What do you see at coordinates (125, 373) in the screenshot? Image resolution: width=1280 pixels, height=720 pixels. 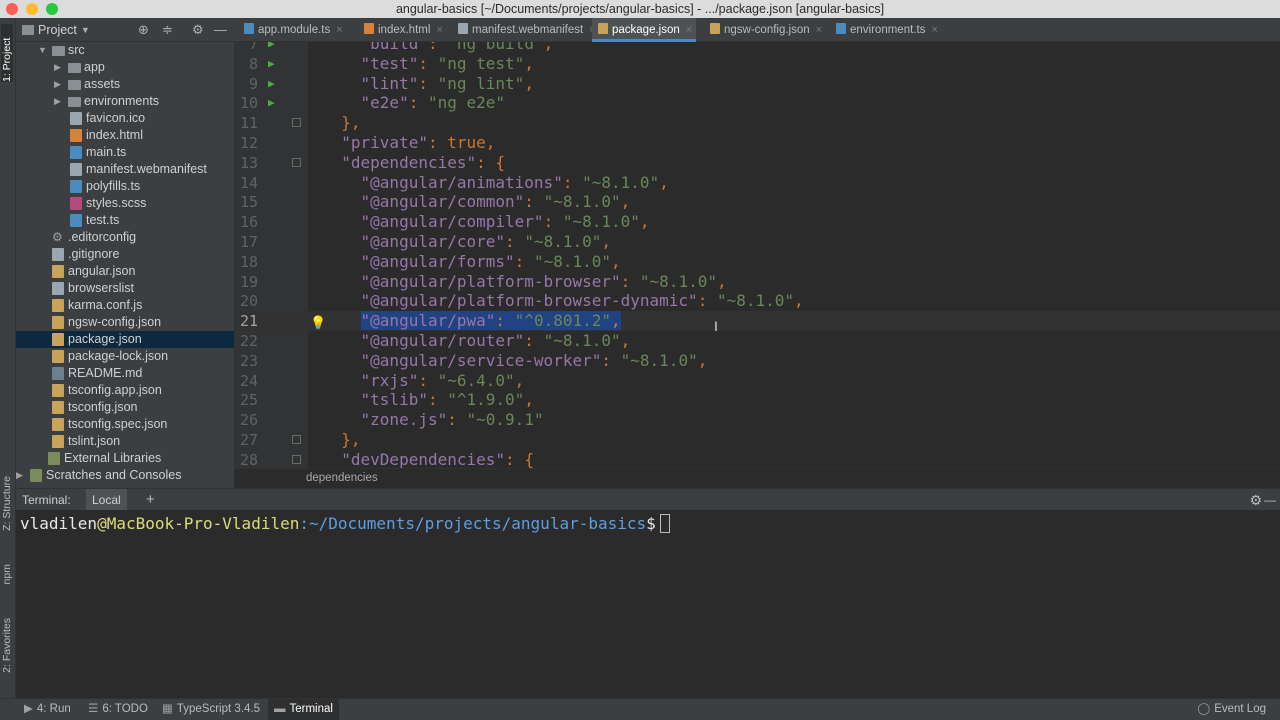 I see `tree-item: README.md` at bounding box center [125, 373].